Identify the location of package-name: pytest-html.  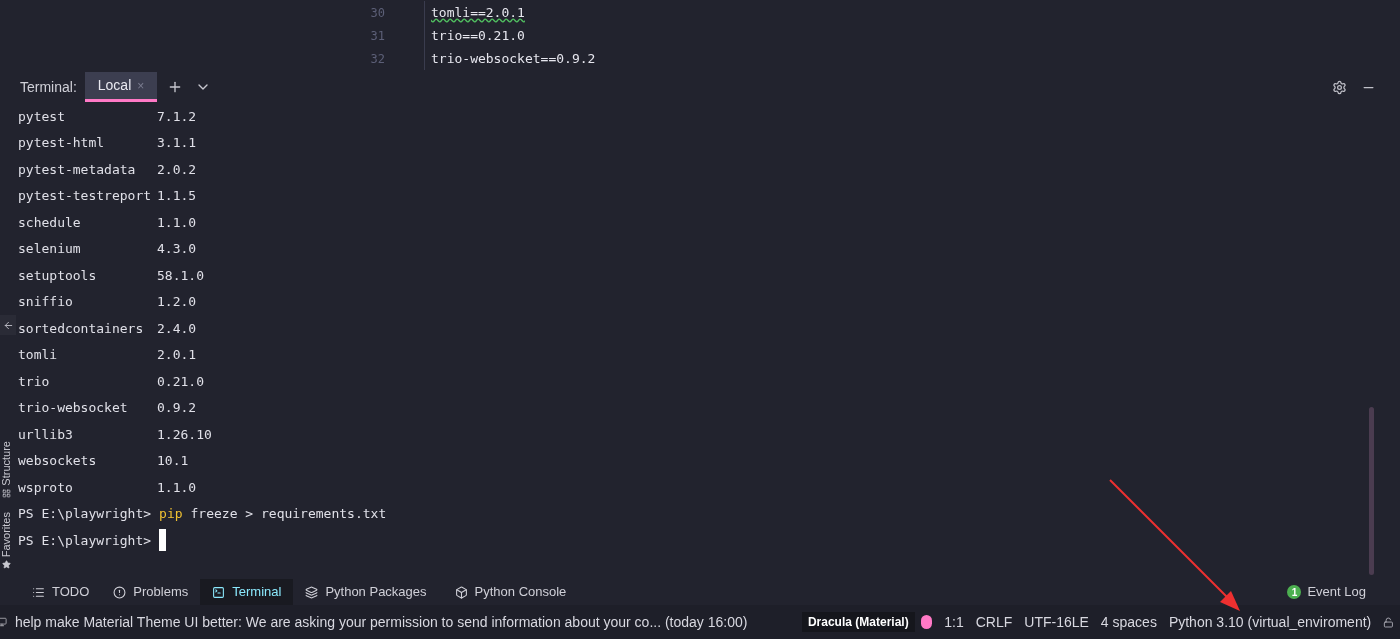
(62, 143).